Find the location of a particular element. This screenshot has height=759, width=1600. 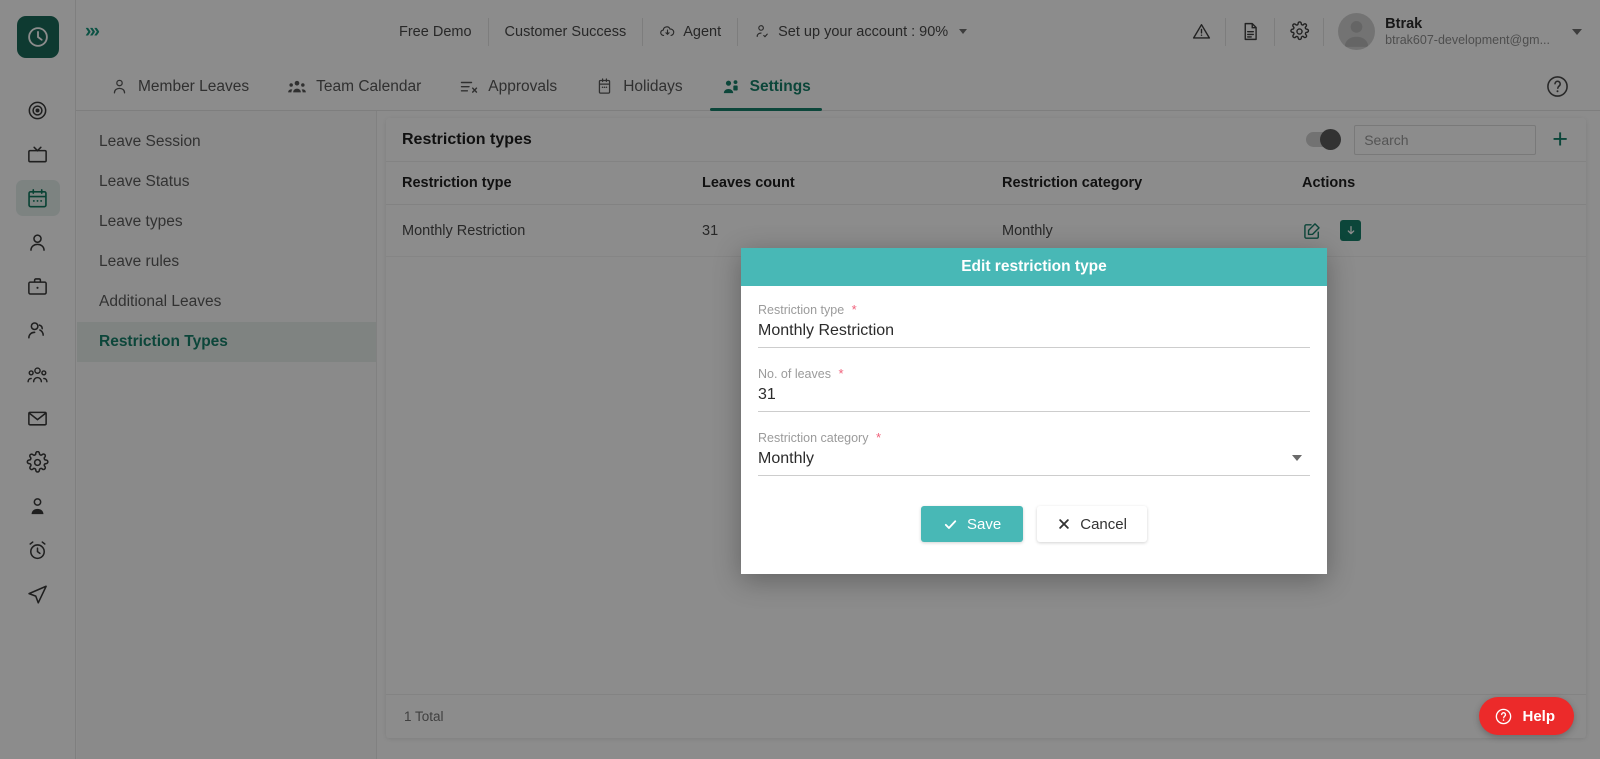

field-label: Restriction category * is located at coordinates (1034, 437).